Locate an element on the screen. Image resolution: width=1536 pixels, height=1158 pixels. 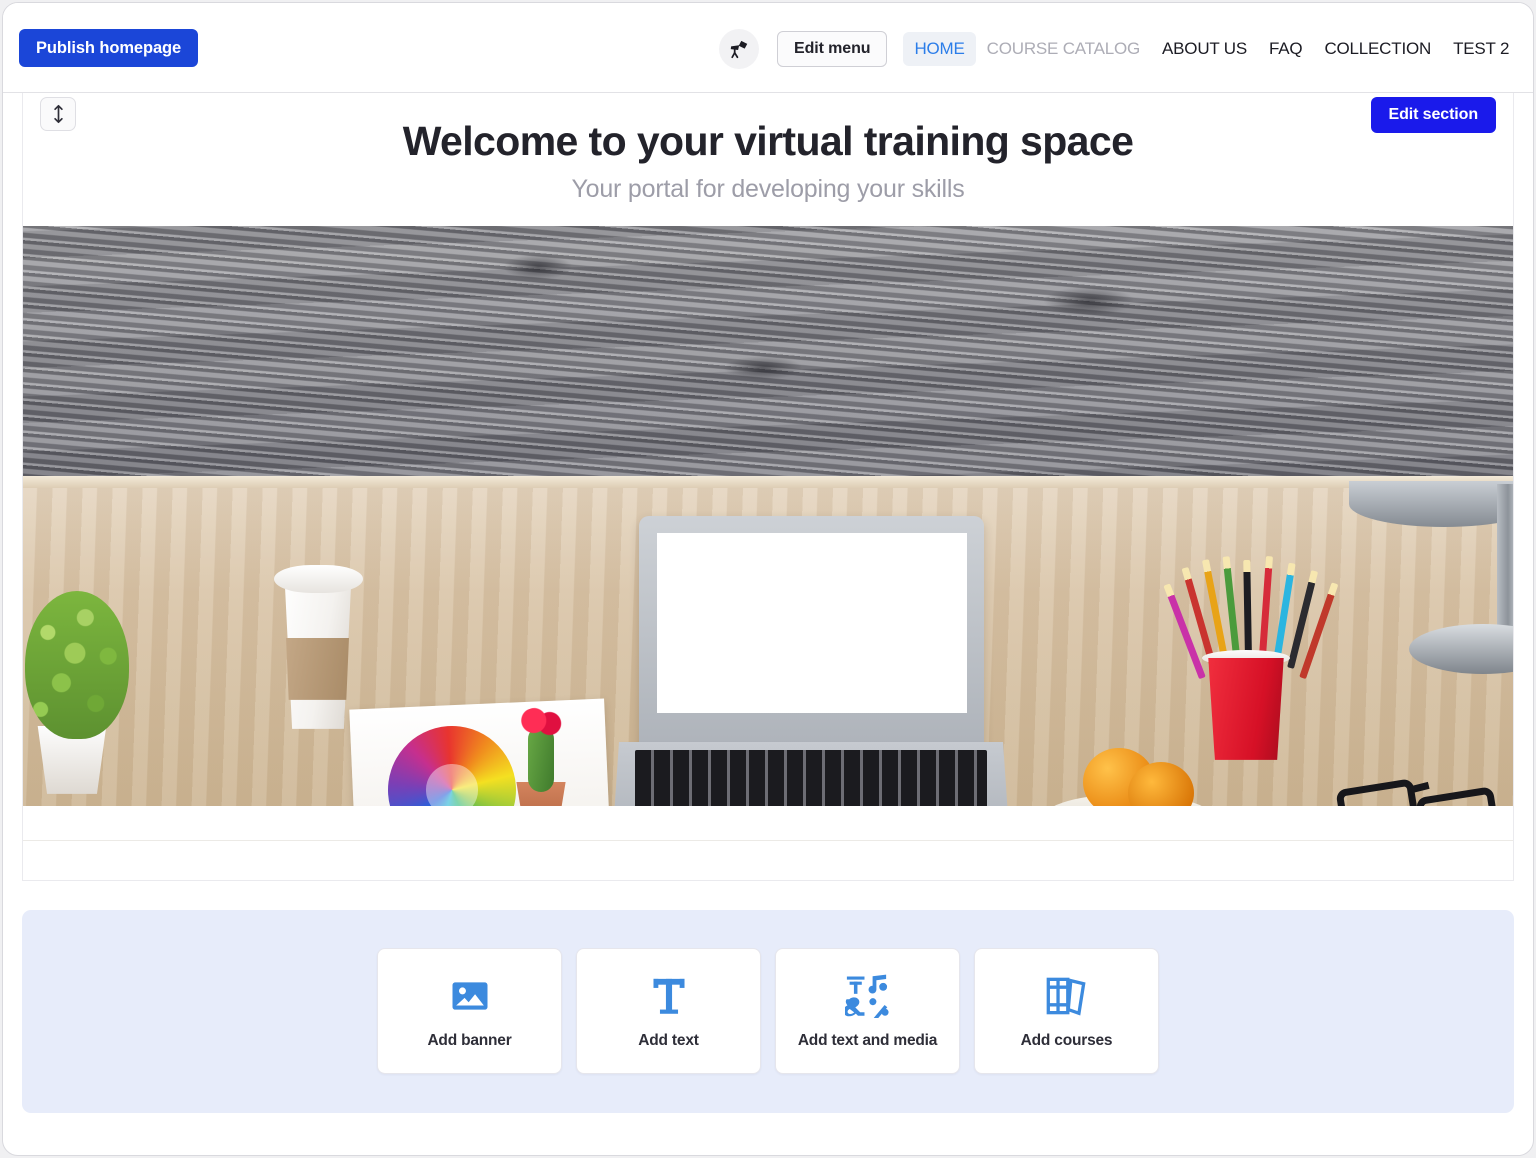
edit-menu-button: Edit menu is located at coordinates (832, 49).